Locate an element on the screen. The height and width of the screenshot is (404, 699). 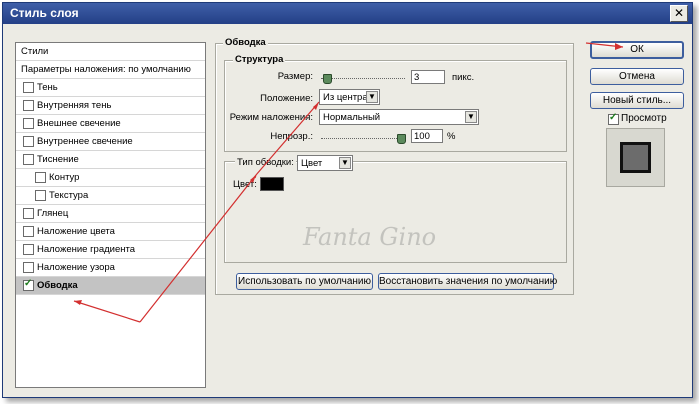
style-item-label: Тень is located at coordinates (47, 87).